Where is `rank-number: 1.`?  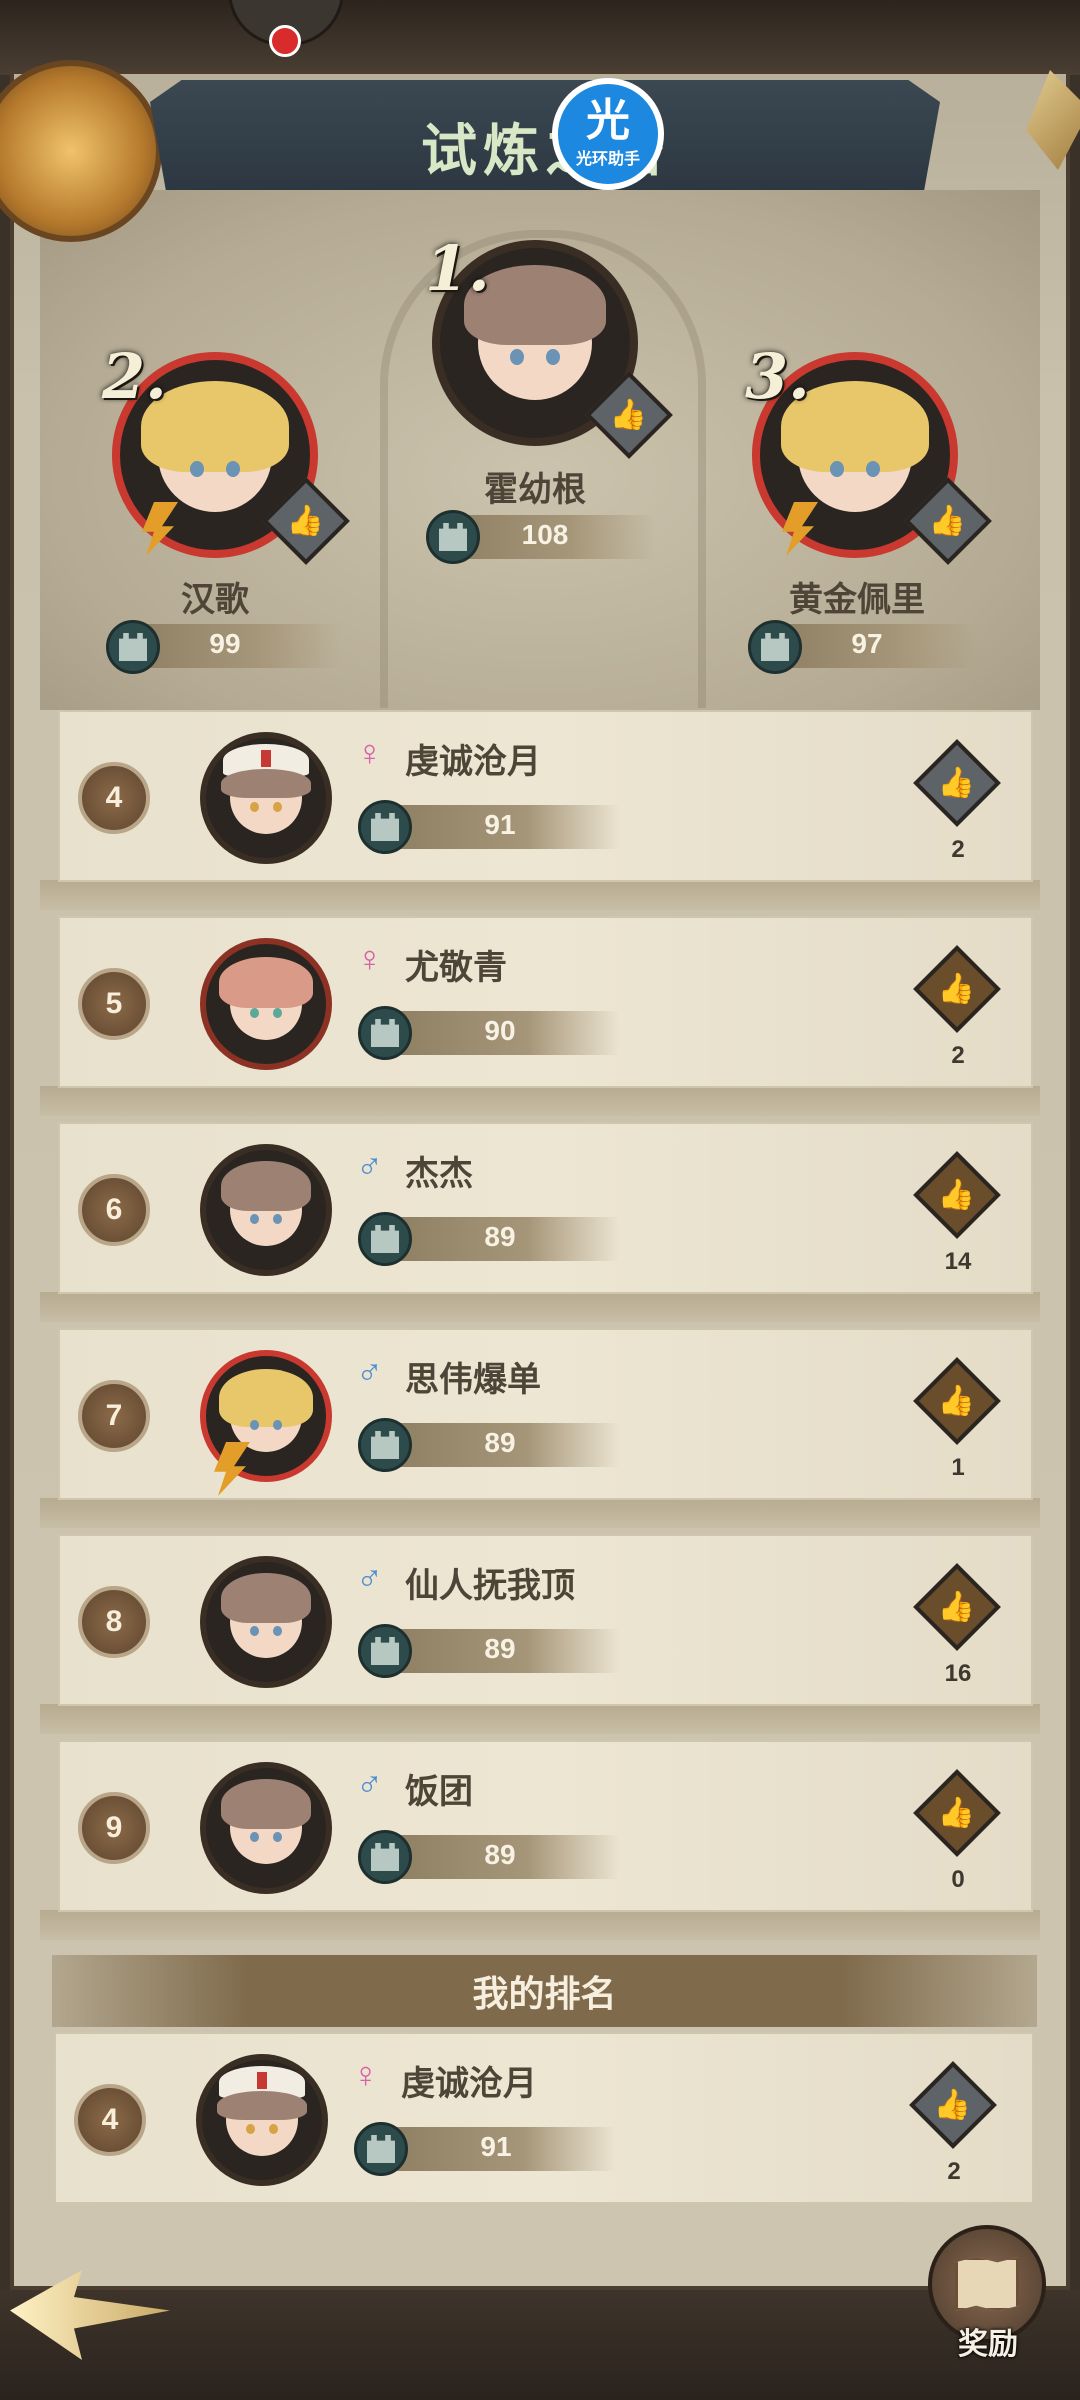
rank-number: 1. is located at coordinates (457, 268).